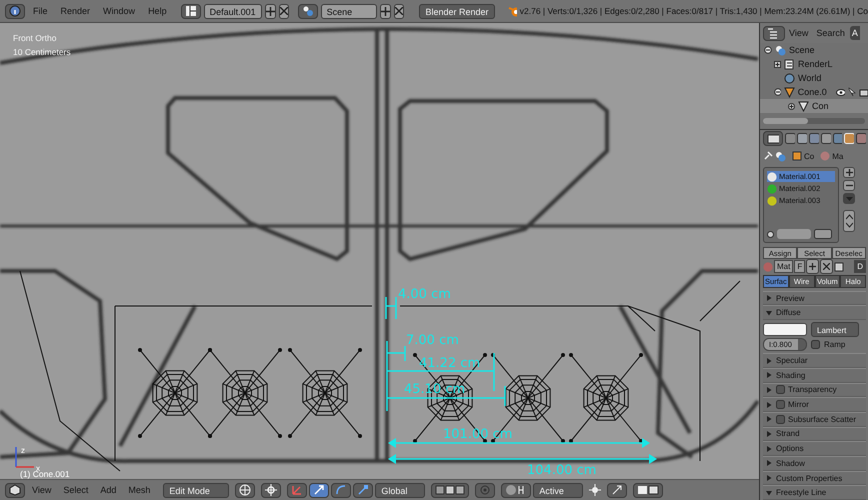  I want to click on panel-header: Strand, so click(814, 434).